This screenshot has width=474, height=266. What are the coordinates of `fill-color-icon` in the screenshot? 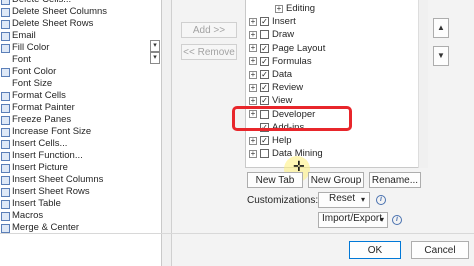 It's located at (5, 48).